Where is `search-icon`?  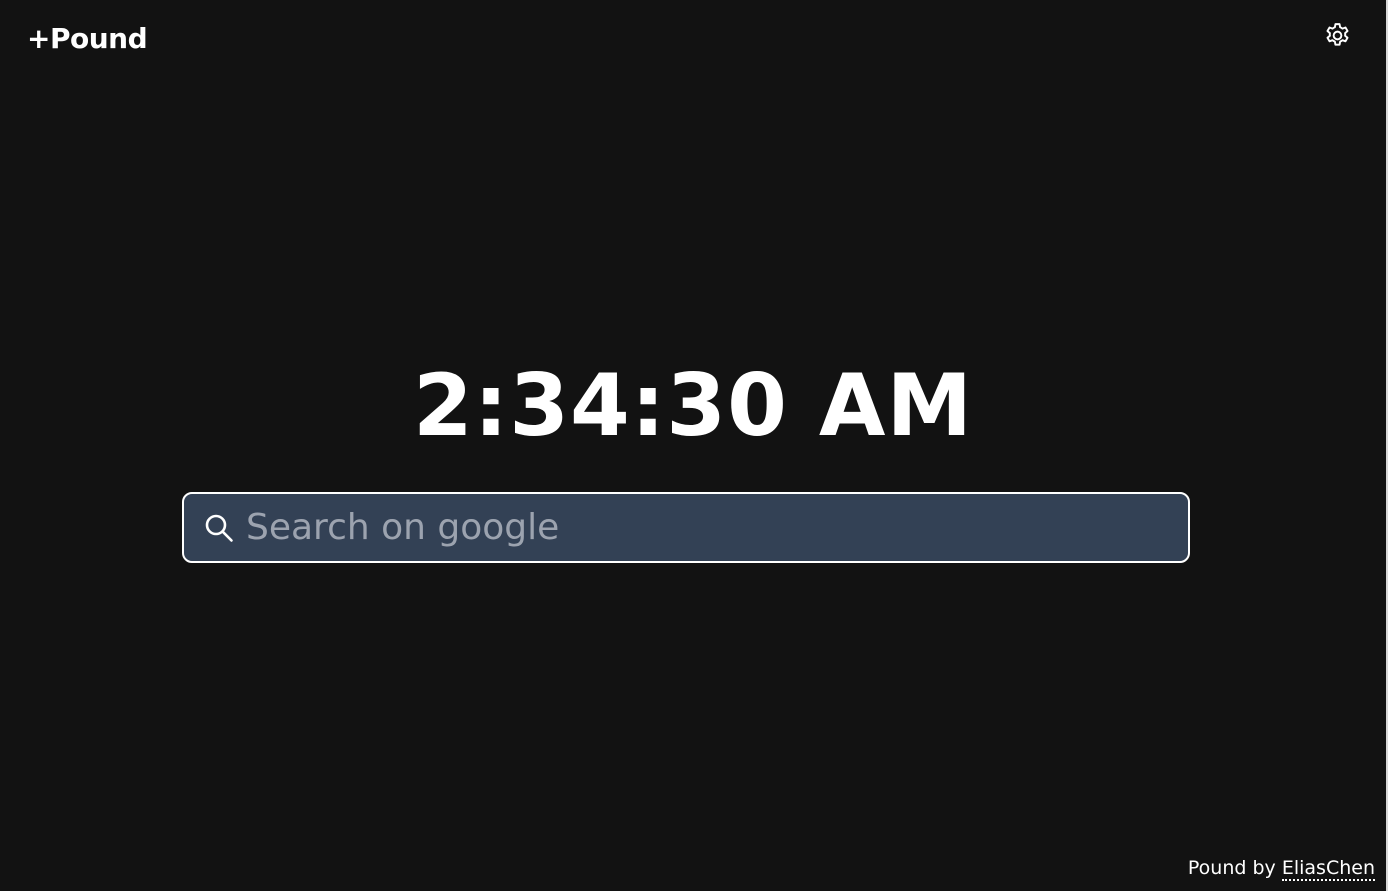 search-icon is located at coordinates (219, 528).